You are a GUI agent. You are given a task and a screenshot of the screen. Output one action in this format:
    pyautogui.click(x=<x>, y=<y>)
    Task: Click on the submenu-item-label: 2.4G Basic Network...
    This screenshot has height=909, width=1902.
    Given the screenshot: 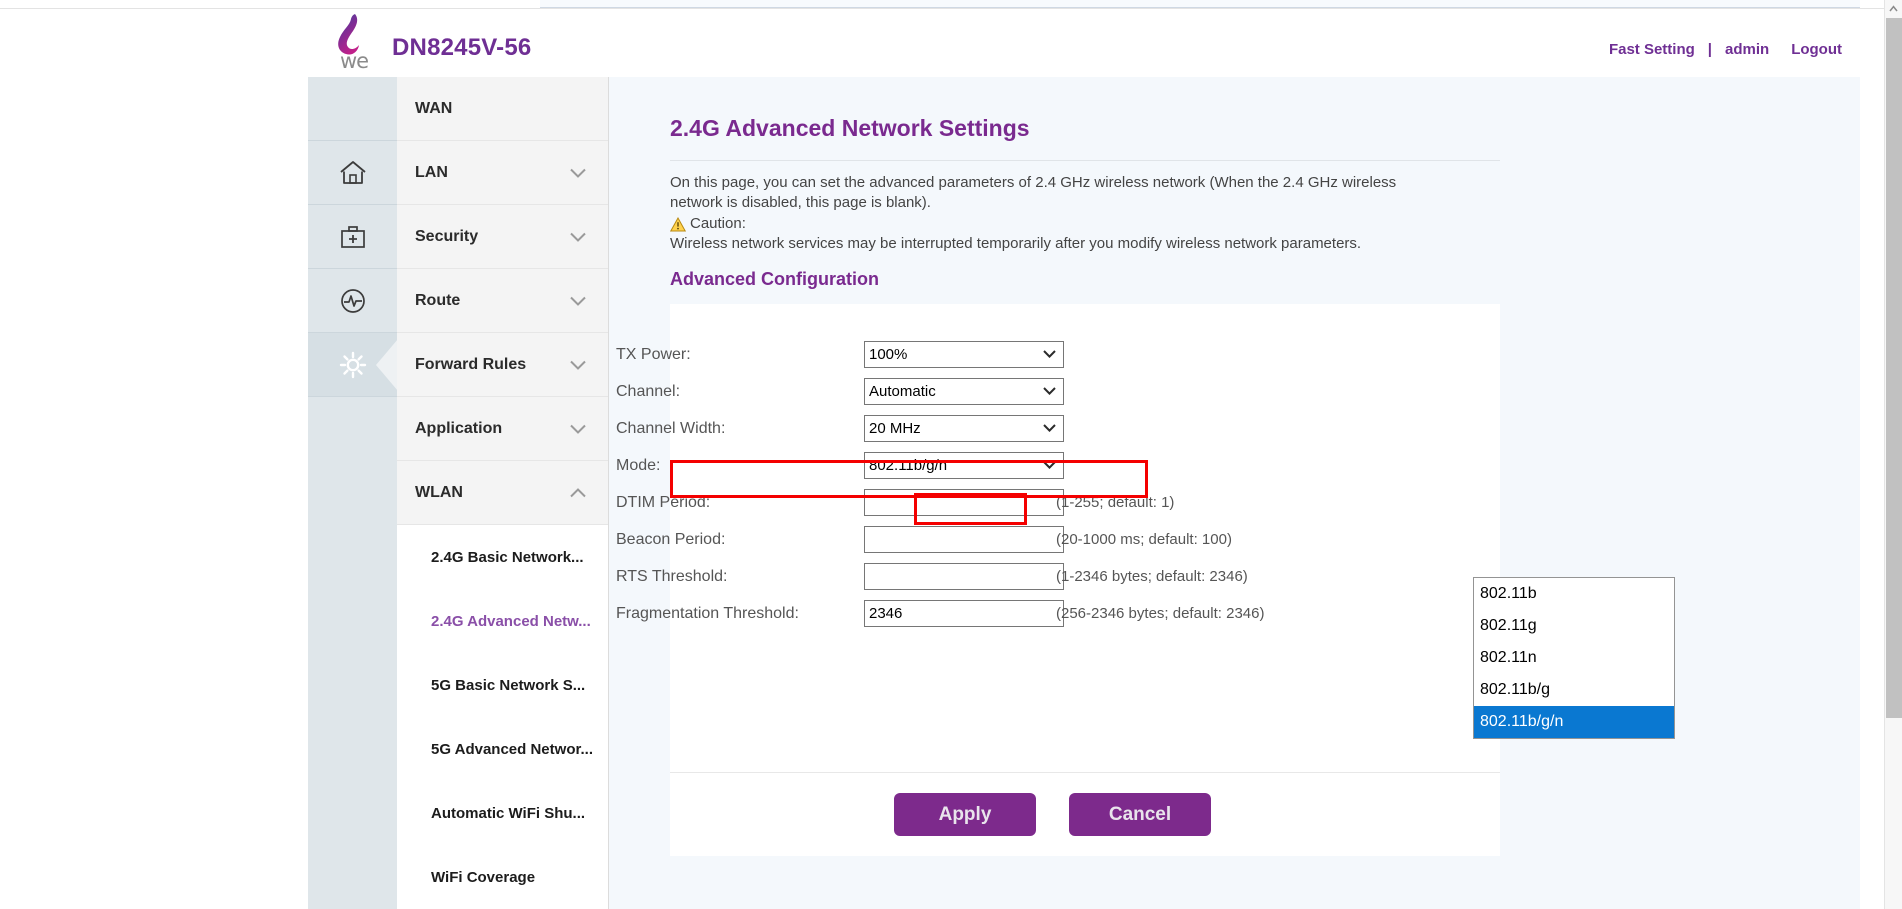 What is the action you would take?
    pyautogui.click(x=507, y=557)
    